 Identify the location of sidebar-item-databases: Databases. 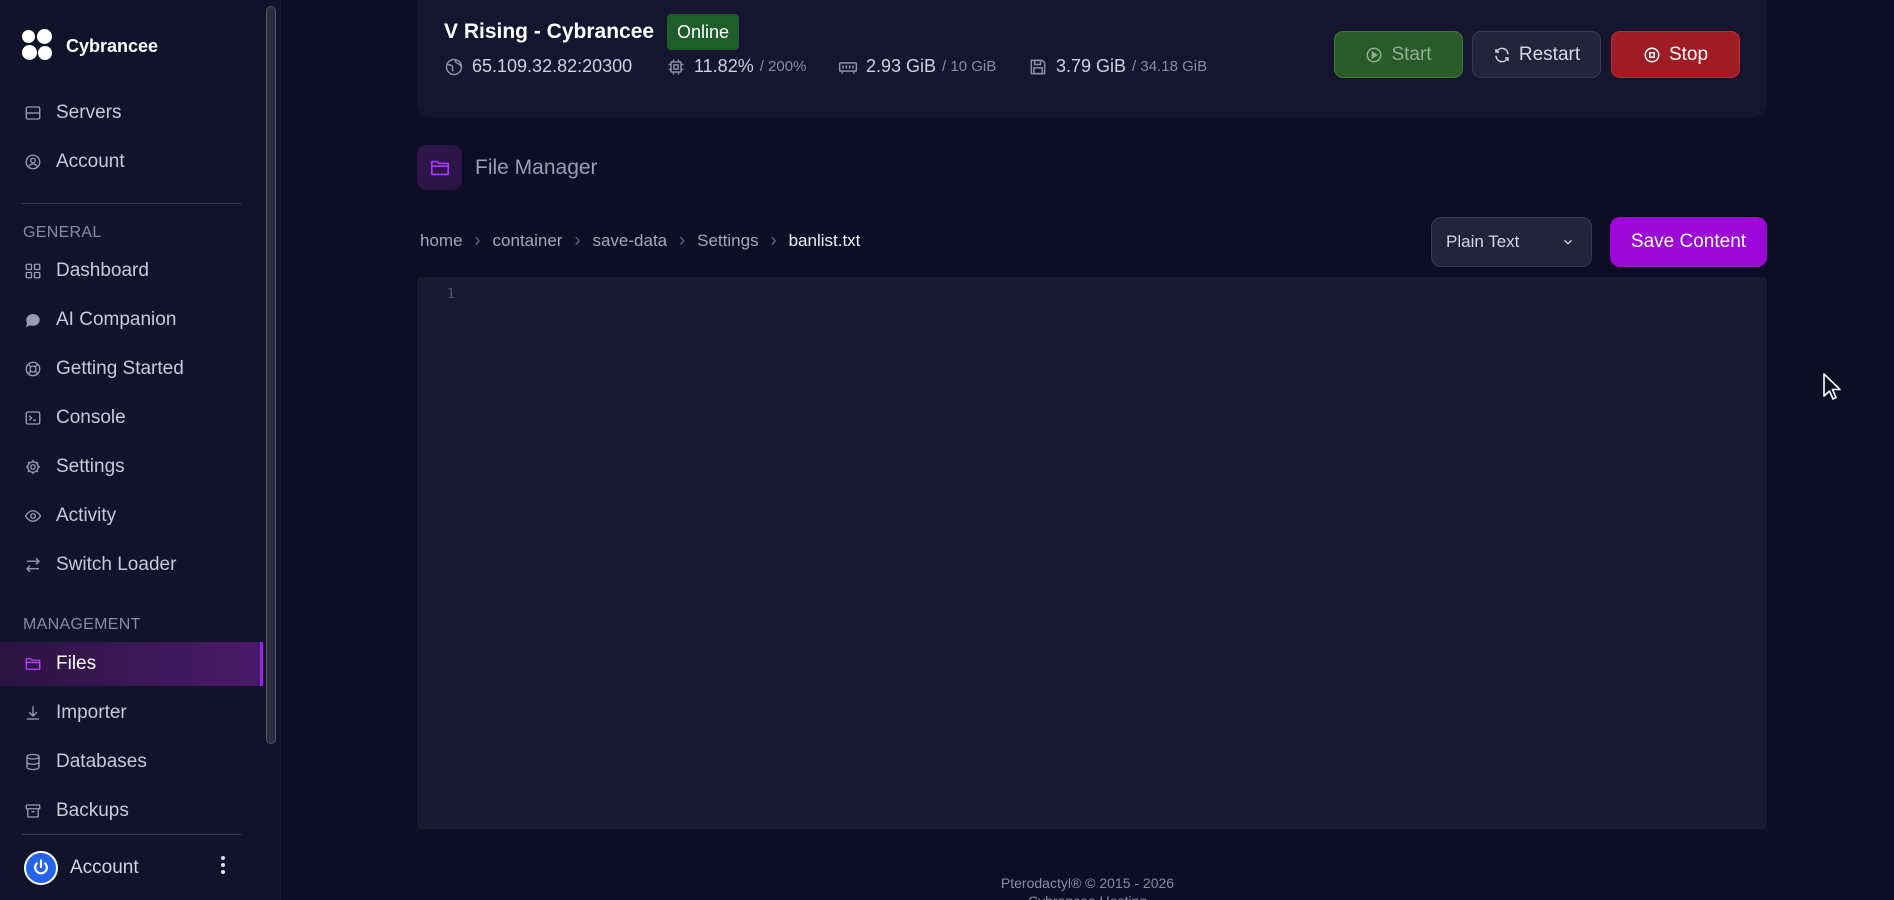
(131, 762).